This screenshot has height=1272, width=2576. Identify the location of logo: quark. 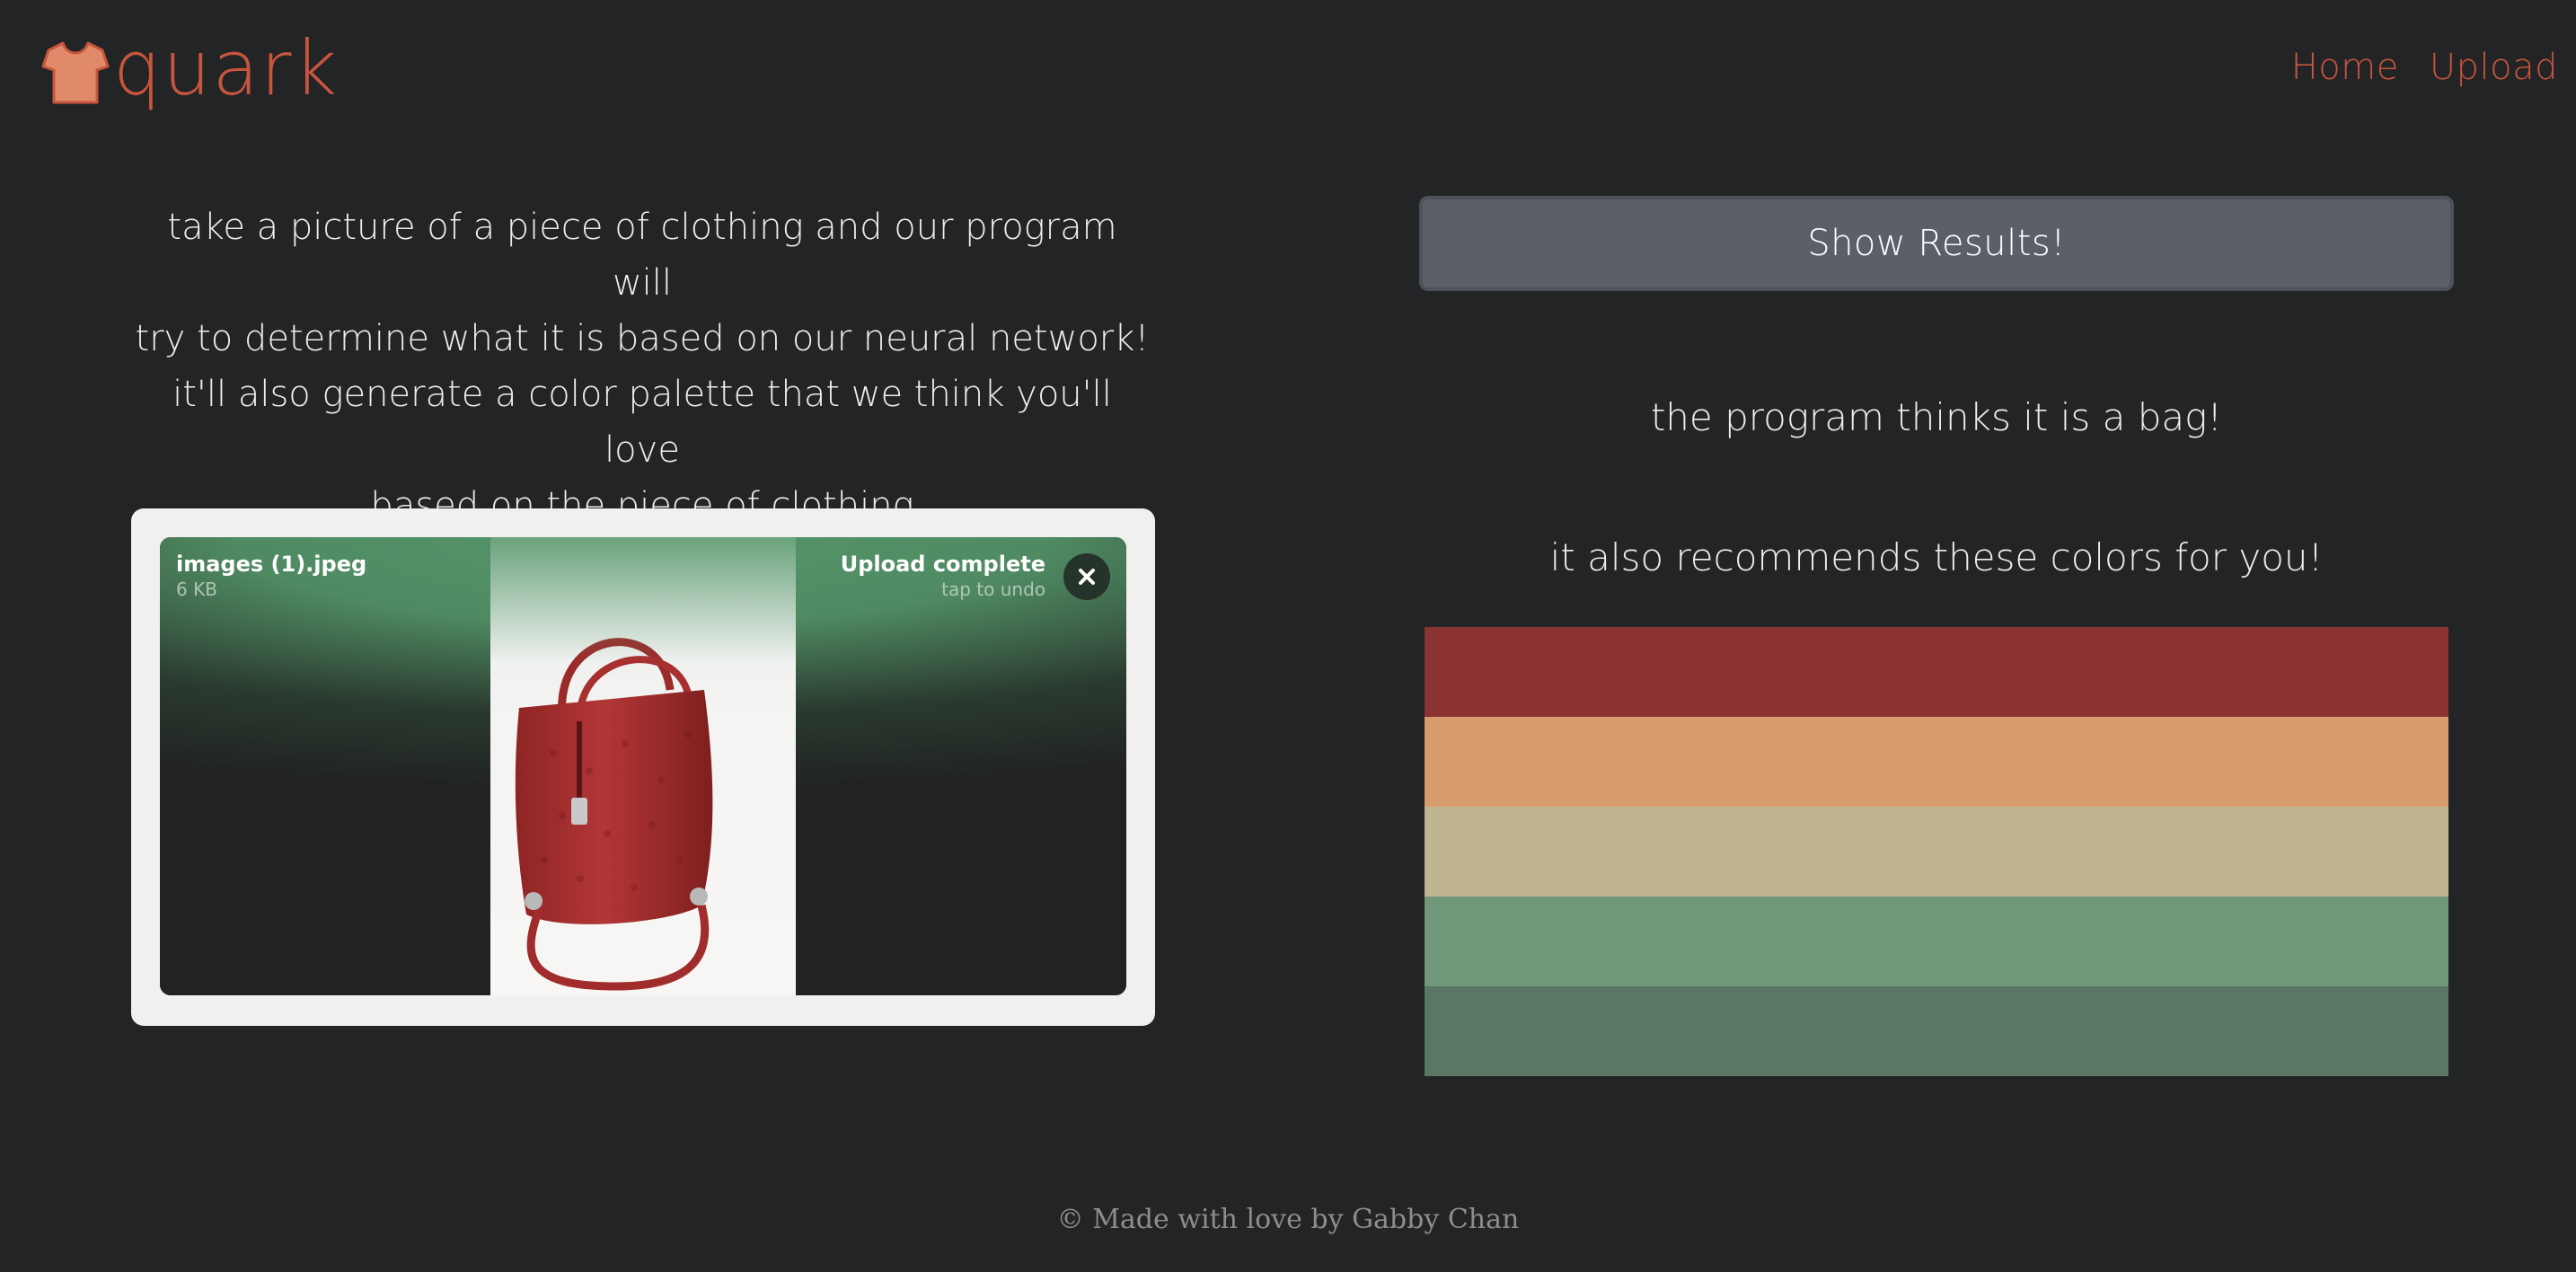
(190, 72).